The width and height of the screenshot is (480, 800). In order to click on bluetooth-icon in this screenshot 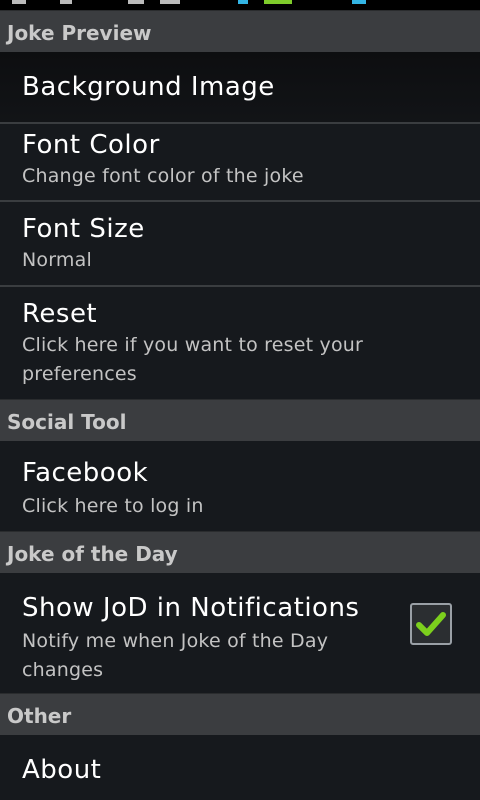, I will do `click(243, 2)`.